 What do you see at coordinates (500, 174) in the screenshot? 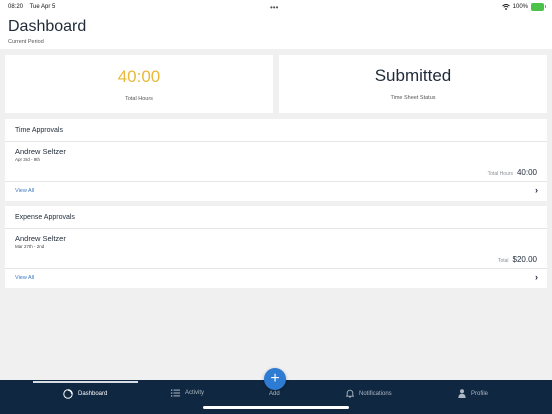
I see `total-label: Total Hours` at bounding box center [500, 174].